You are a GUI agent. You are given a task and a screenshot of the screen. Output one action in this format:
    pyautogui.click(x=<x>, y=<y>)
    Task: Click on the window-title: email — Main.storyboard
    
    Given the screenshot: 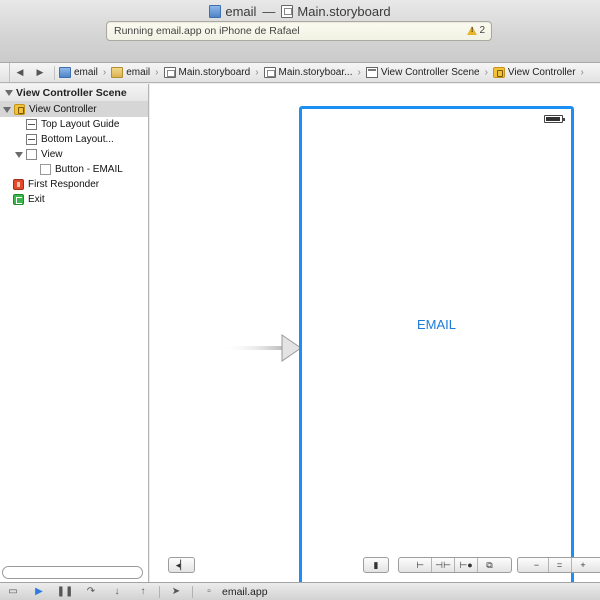 What is the action you would take?
    pyautogui.click(x=300, y=11)
    